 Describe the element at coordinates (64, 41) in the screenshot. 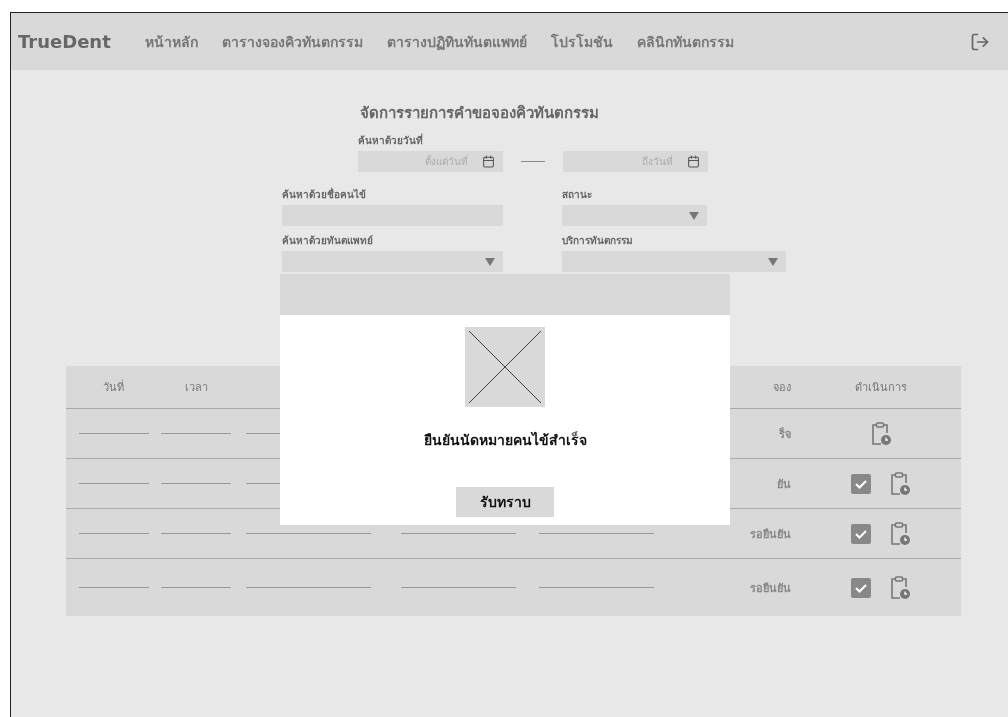

I see `brand-logo: TrueDent` at that location.